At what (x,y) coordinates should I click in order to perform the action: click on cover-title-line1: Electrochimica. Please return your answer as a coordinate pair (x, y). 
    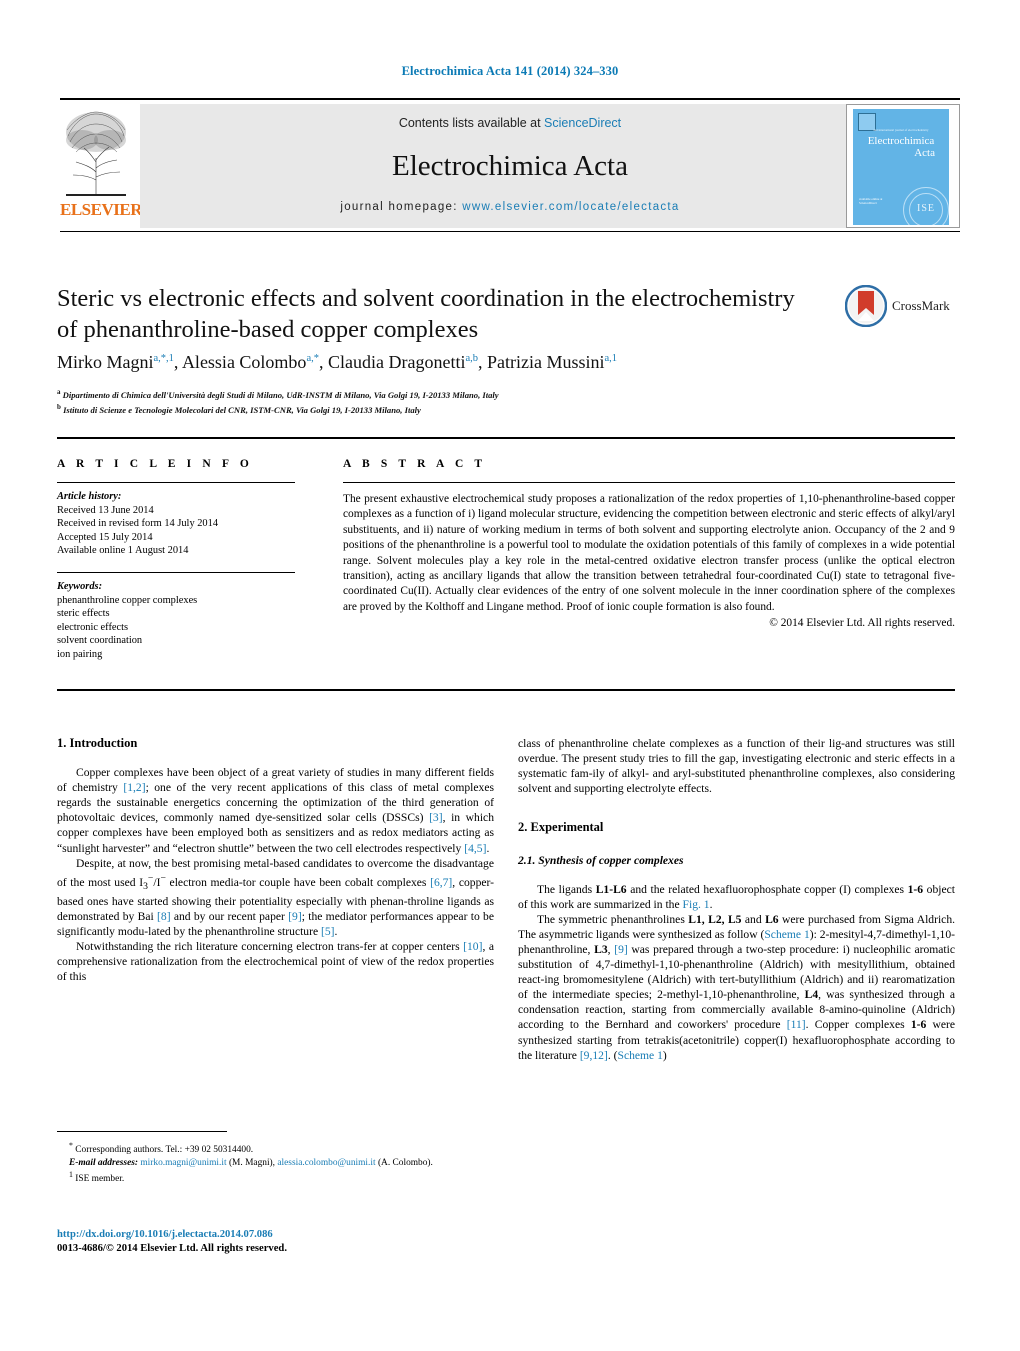
    Looking at the image, I should click on (901, 141).